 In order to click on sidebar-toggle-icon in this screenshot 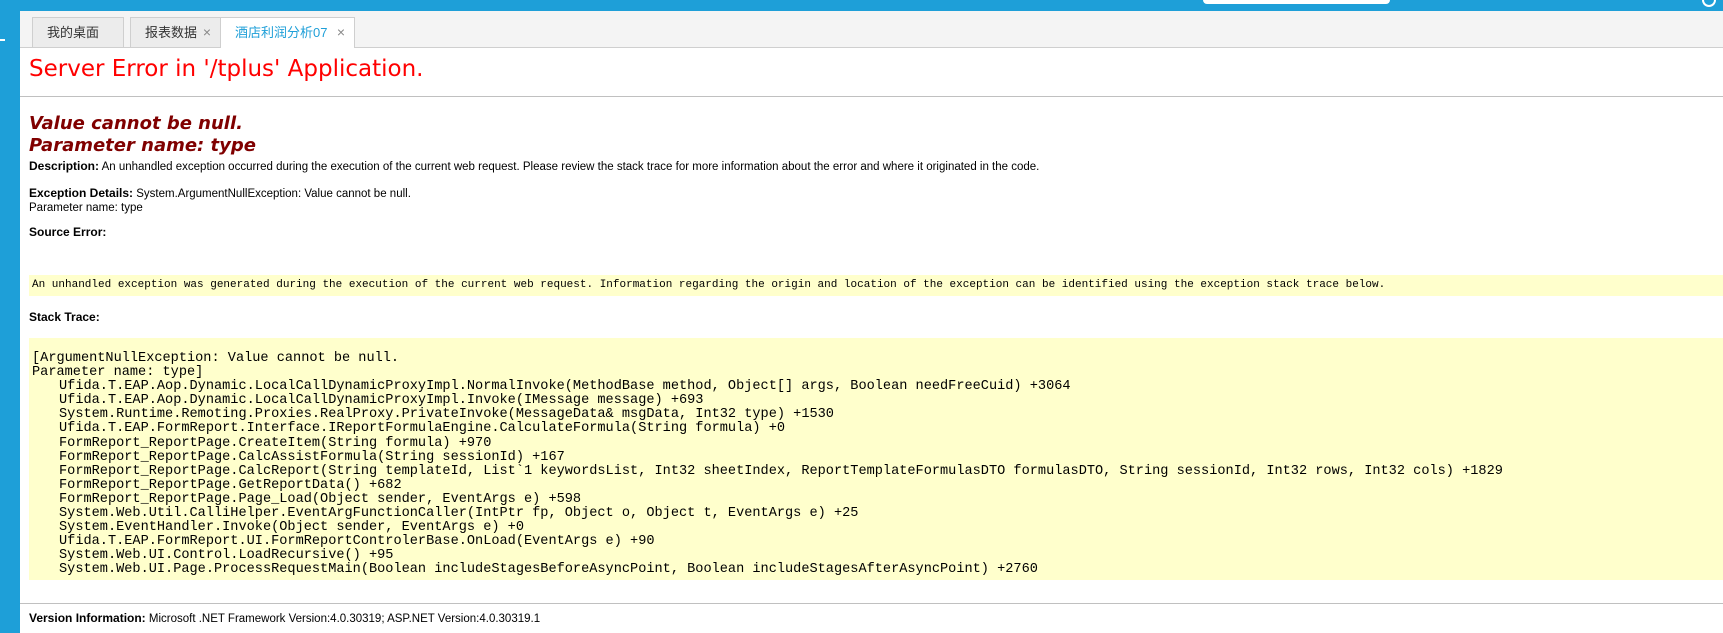, I will do `click(2, 40)`.